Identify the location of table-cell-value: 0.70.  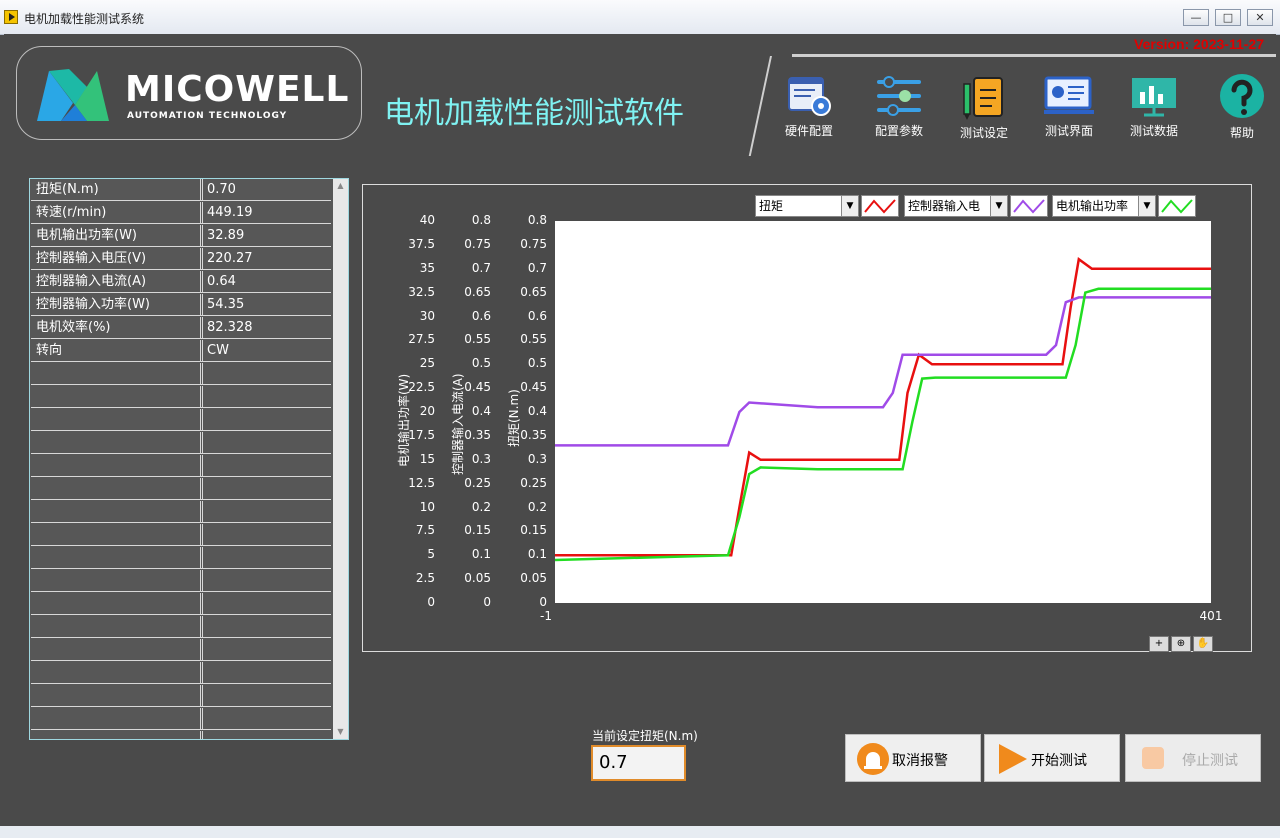
(266, 190).